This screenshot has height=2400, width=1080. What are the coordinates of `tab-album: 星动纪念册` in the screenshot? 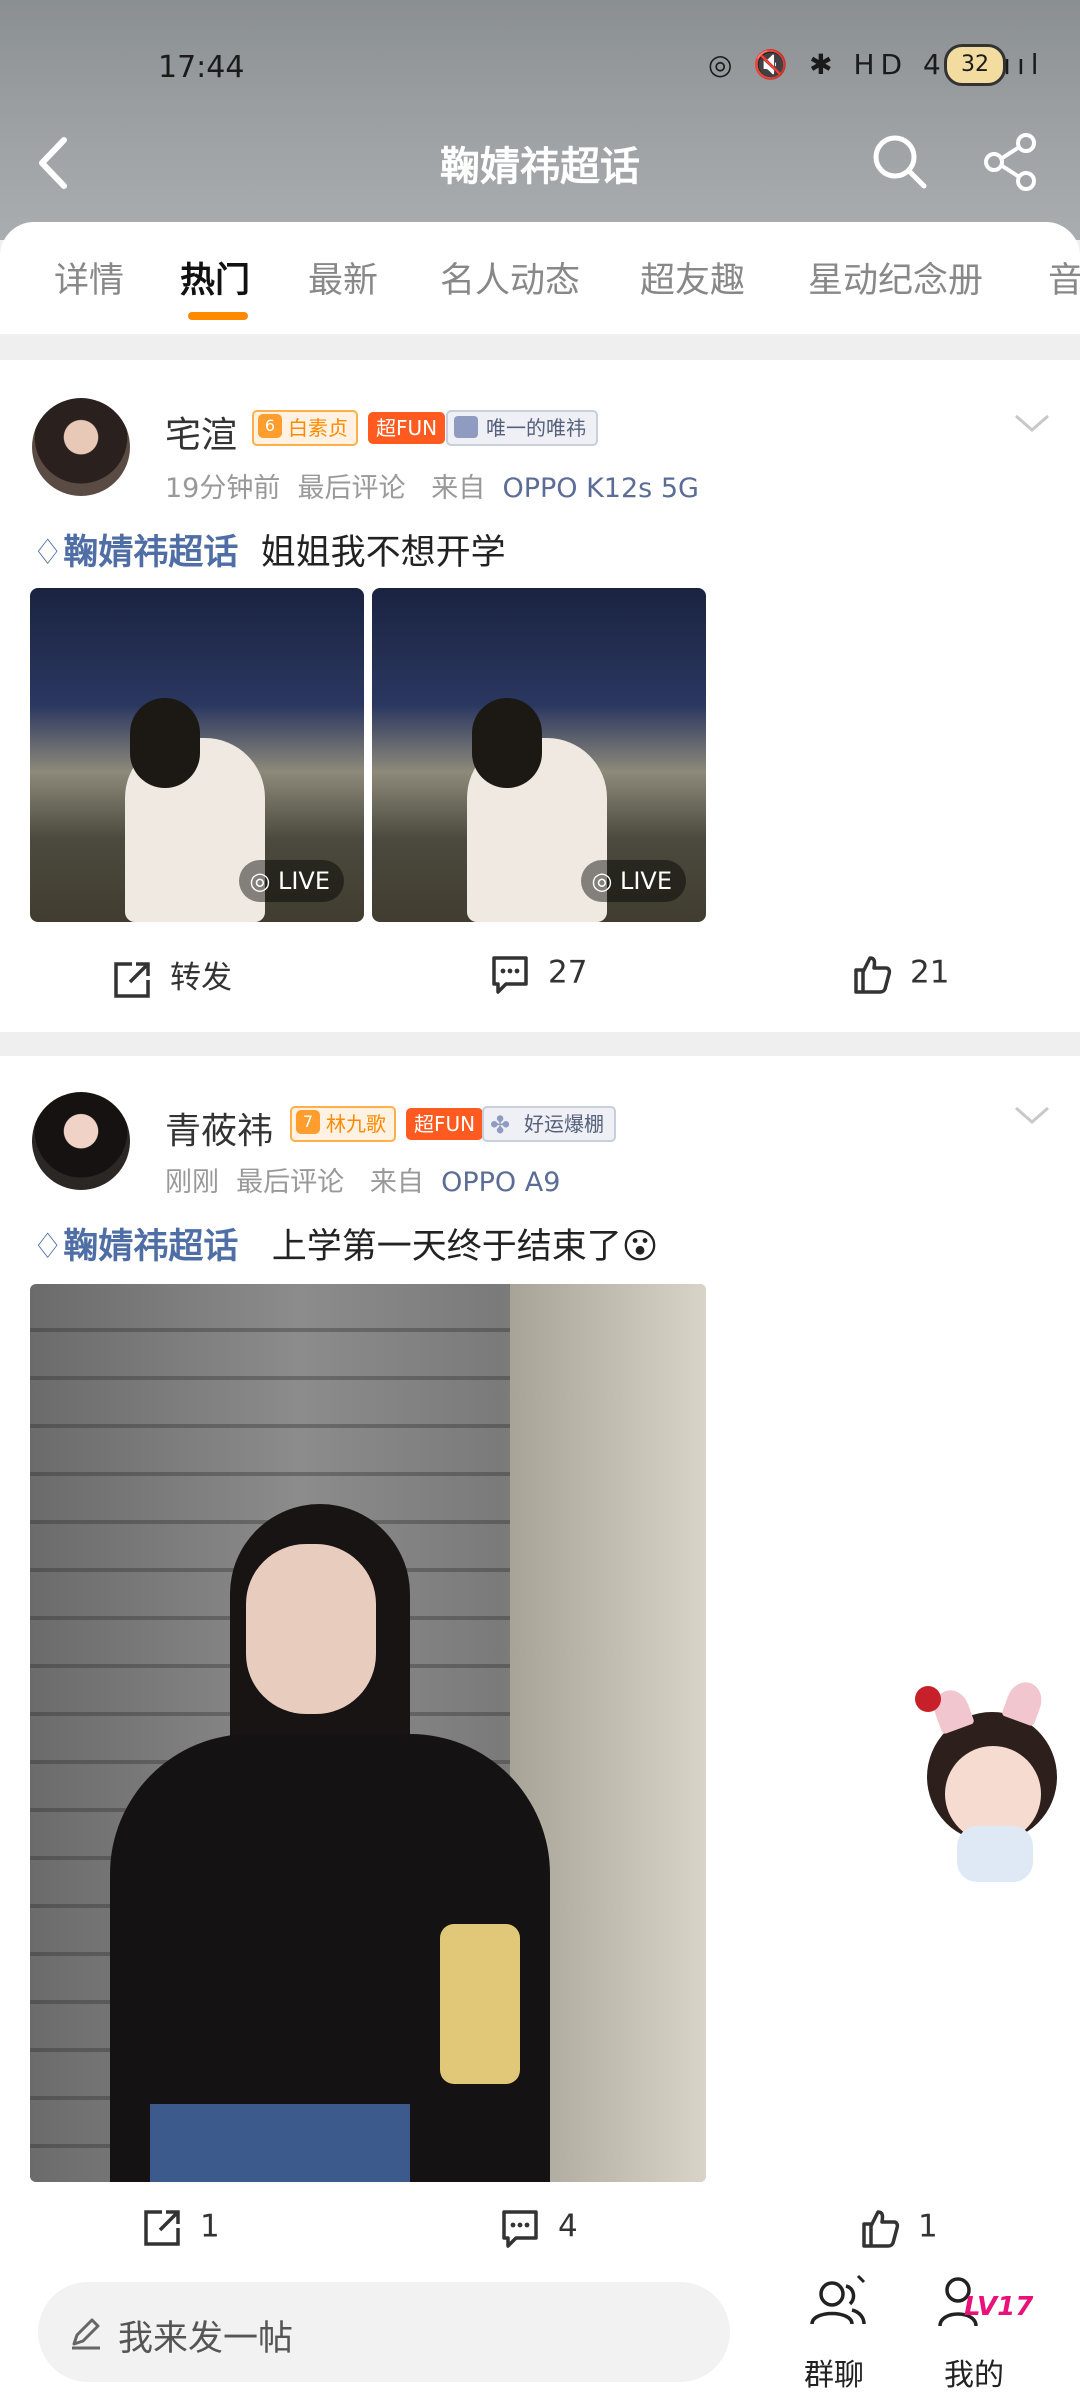 It's located at (895, 277).